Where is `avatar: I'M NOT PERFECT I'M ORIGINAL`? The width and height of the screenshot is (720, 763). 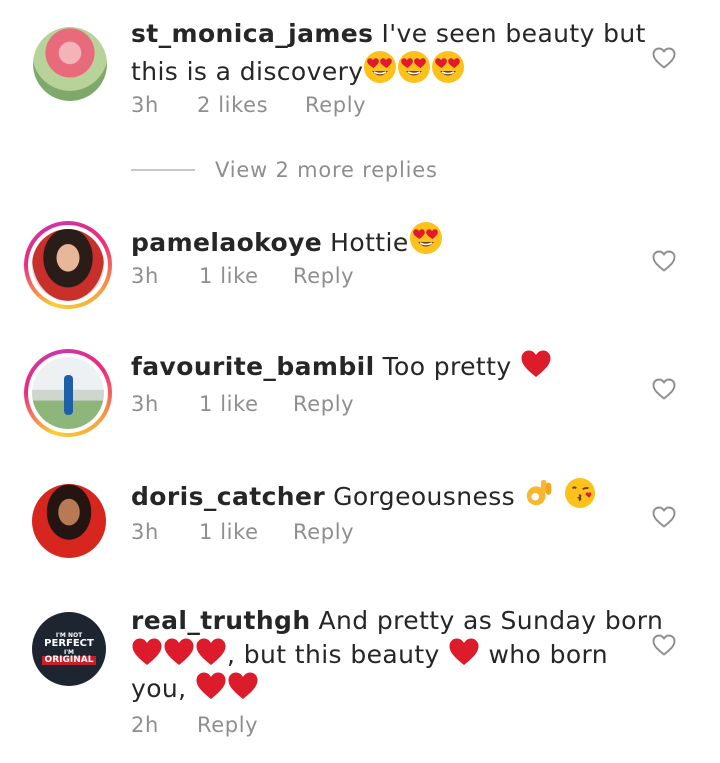 avatar: I'M NOT PERFECT I'M ORIGINAL is located at coordinates (69, 649).